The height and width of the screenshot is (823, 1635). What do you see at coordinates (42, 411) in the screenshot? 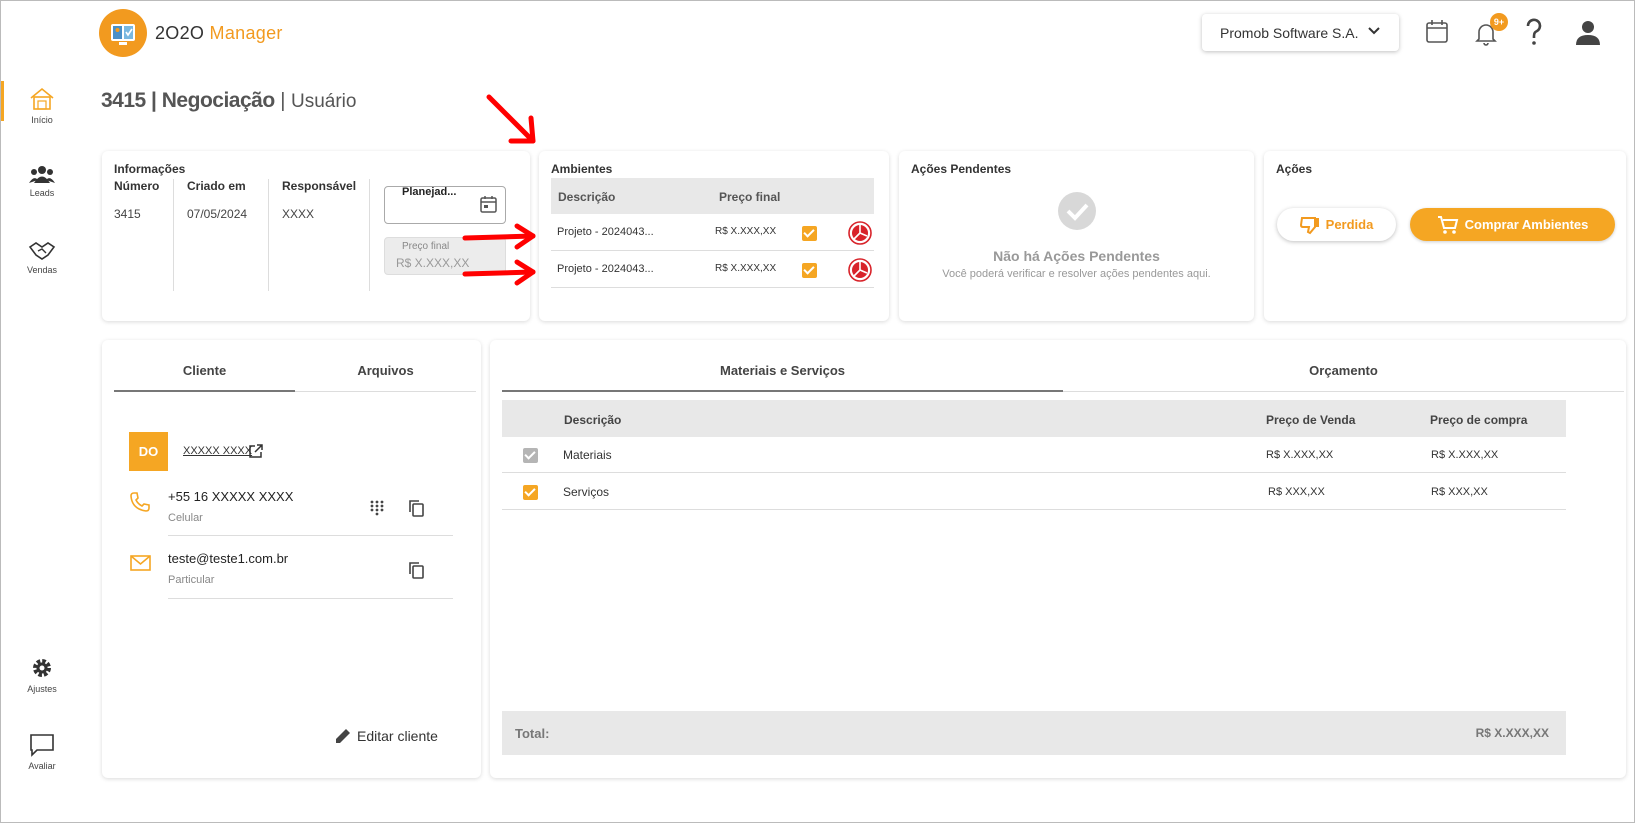
I see `sidebar: Início Leads Vendas Ajustes Avaliar` at bounding box center [42, 411].